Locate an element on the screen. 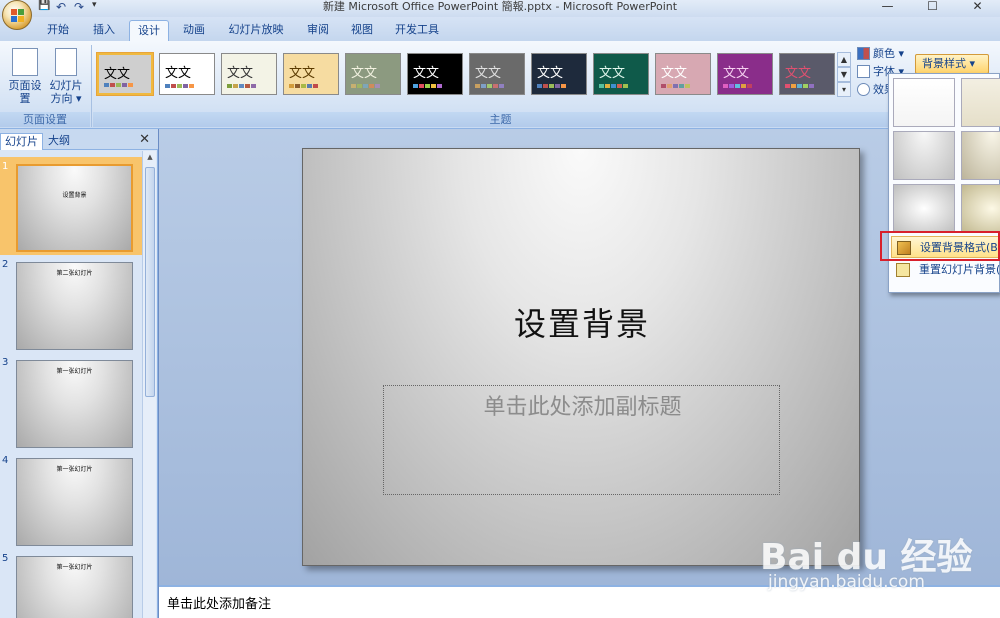 Image resolution: width=1000 pixels, height=618 pixels. slide-number: 5 is located at coordinates (5, 558).